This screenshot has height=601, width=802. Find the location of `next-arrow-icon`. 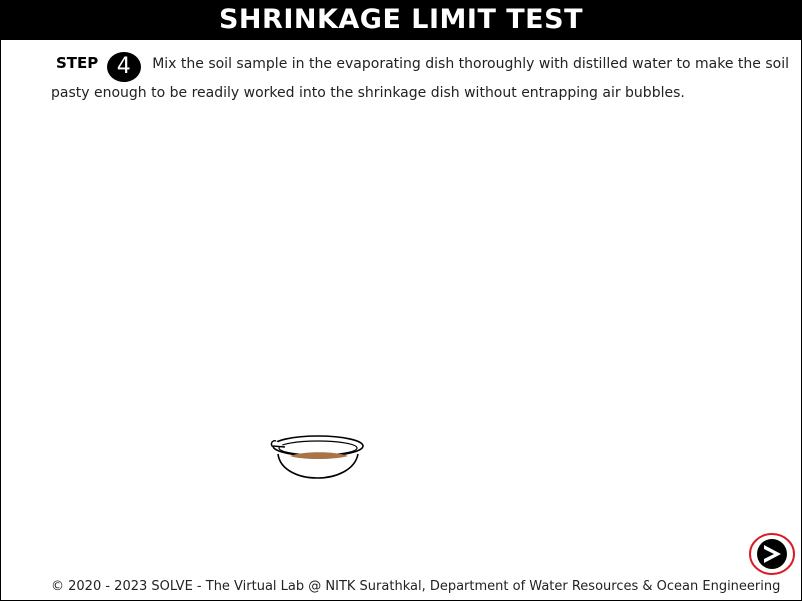

next-arrow-icon is located at coordinates (772, 554).